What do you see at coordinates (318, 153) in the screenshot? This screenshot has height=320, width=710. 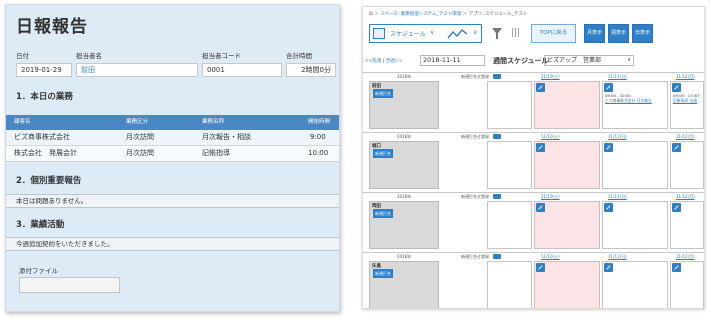 I see `cell-start: 10:00` at bounding box center [318, 153].